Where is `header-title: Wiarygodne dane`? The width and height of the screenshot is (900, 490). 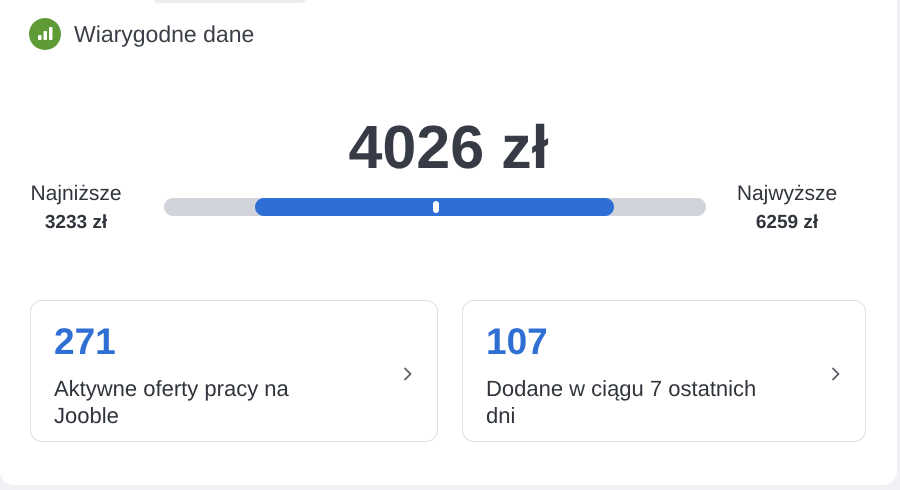
header-title: Wiarygodne dane is located at coordinates (164, 34).